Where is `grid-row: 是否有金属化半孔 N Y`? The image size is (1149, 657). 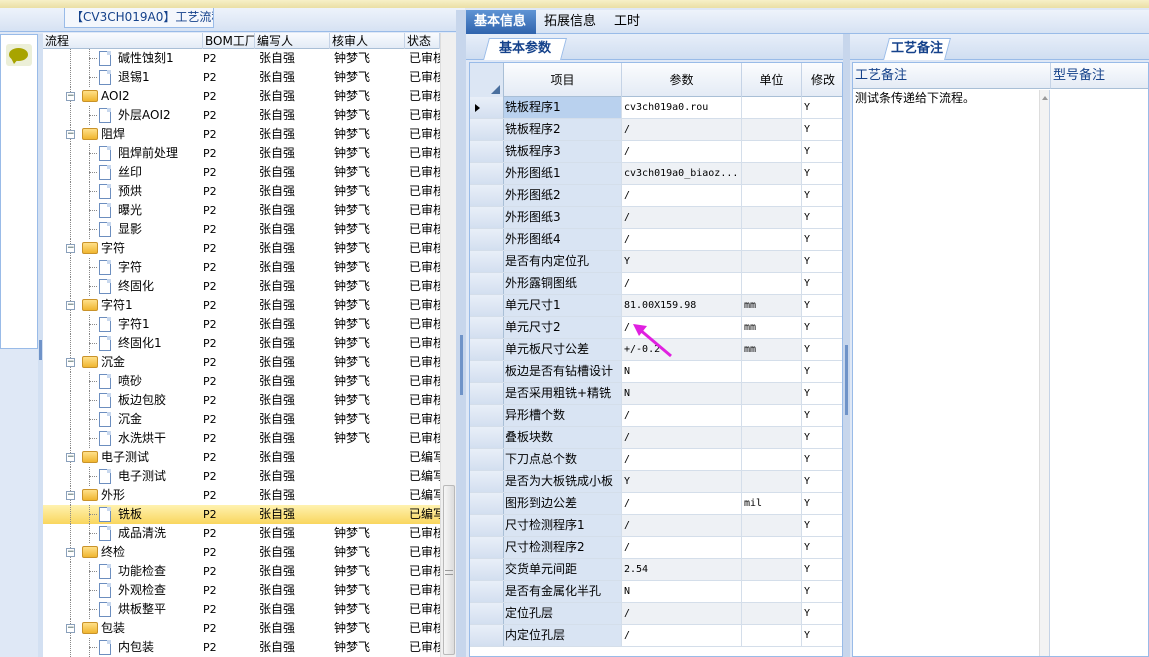
grid-row: 是否有金属化半孔 N Y is located at coordinates (656, 592).